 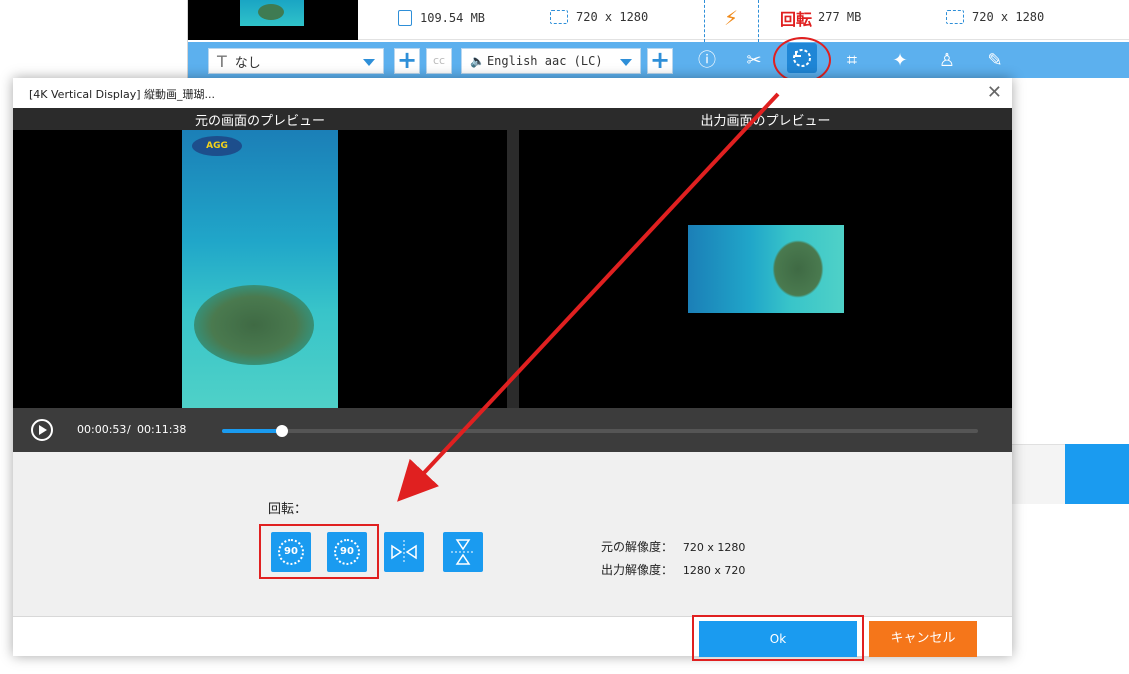 I want to click on annotation-box-ok, so click(x=778, y=638).